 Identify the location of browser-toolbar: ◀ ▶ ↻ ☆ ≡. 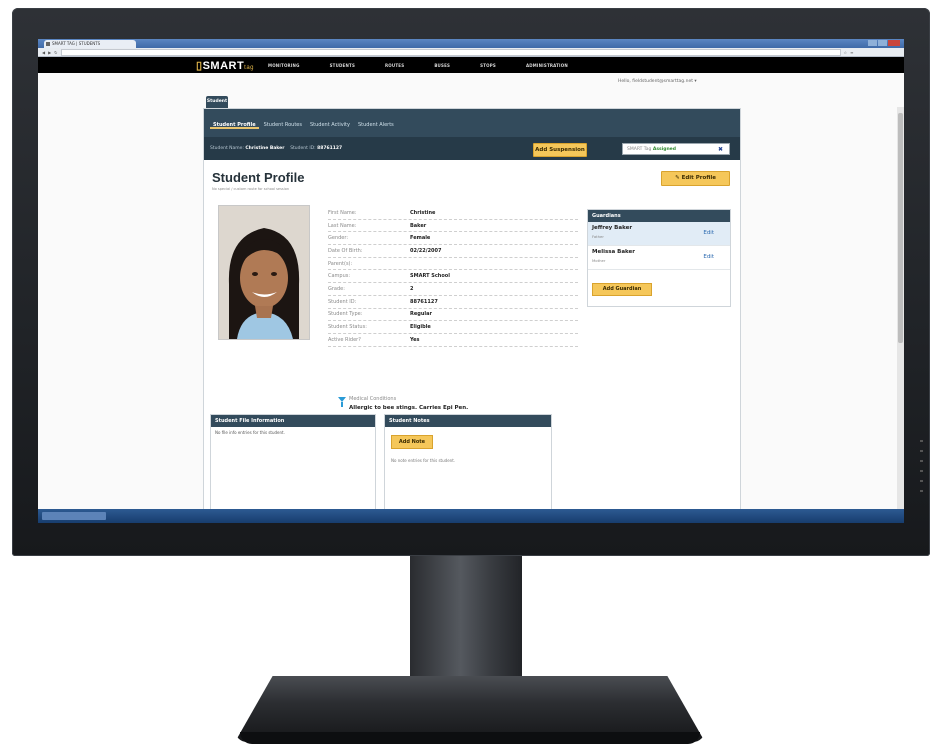
(471, 52).